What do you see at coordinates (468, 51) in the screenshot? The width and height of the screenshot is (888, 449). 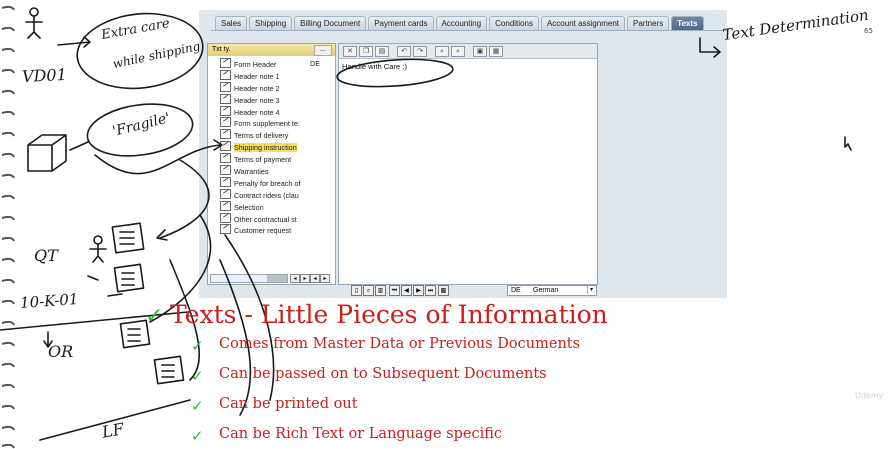 I see `editor-toolbar: ✕ ❐ ▤ ↶ ↷ ⌕ ⌕ ▣ ▦` at bounding box center [468, 51].